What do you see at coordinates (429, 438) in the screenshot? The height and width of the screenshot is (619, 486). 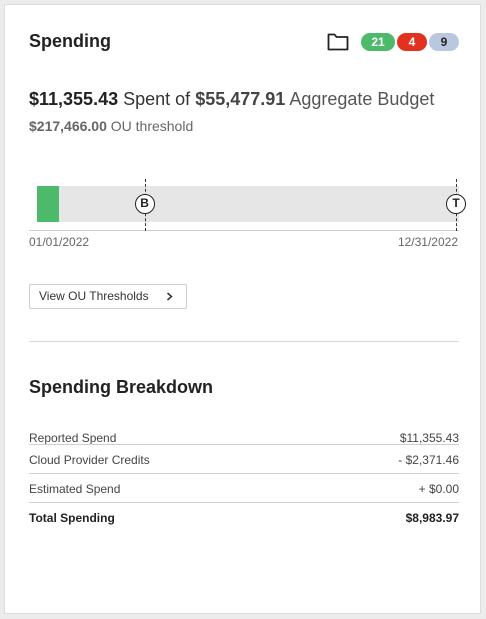 I see `breakdown-value: $11,355.43` at bounding box center [429, 438].